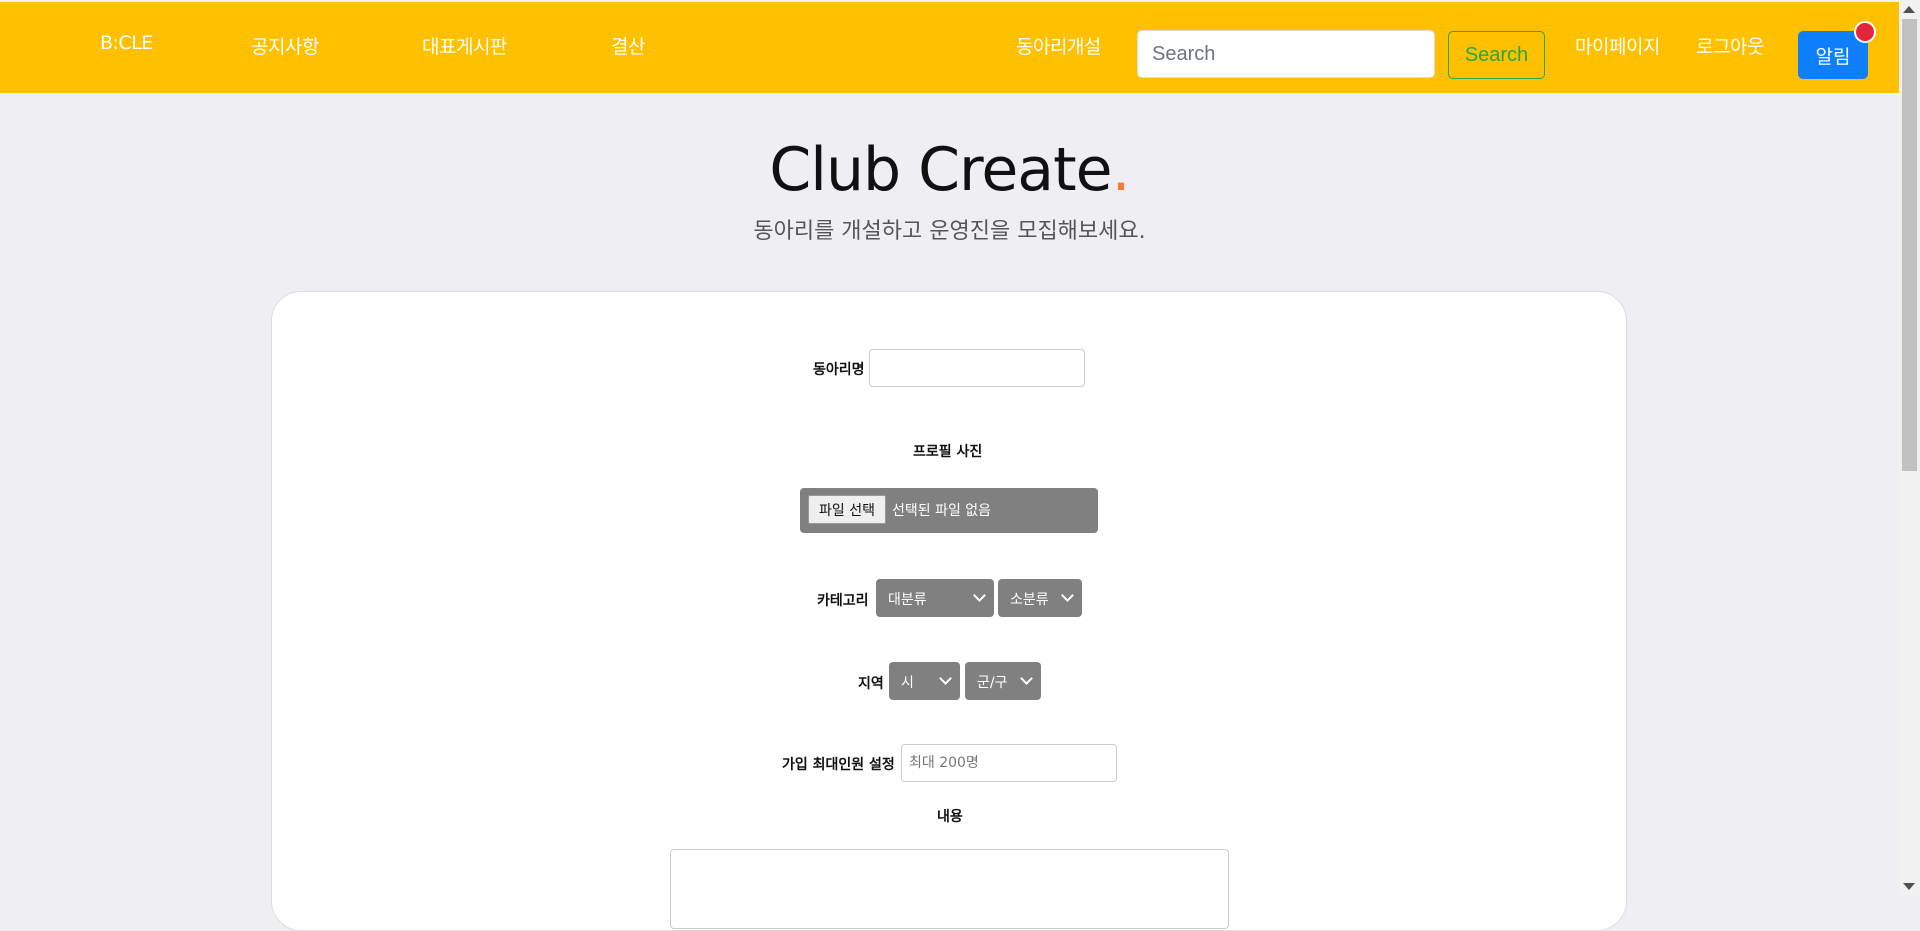 The width and height of the screenshot is (1920, 931). Describe the element at coordinates (907, 683) in the screenshot. I see `region-city-value: 시` at that location.